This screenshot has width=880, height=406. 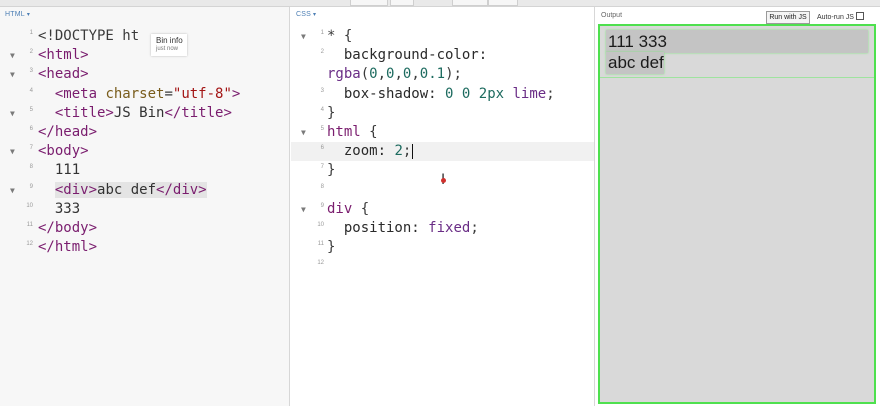 What do you see at coordinates (144, 74) in the screenshot?
I see `code-line: ▼ 3 <head>` at bounding box center [144, 74].